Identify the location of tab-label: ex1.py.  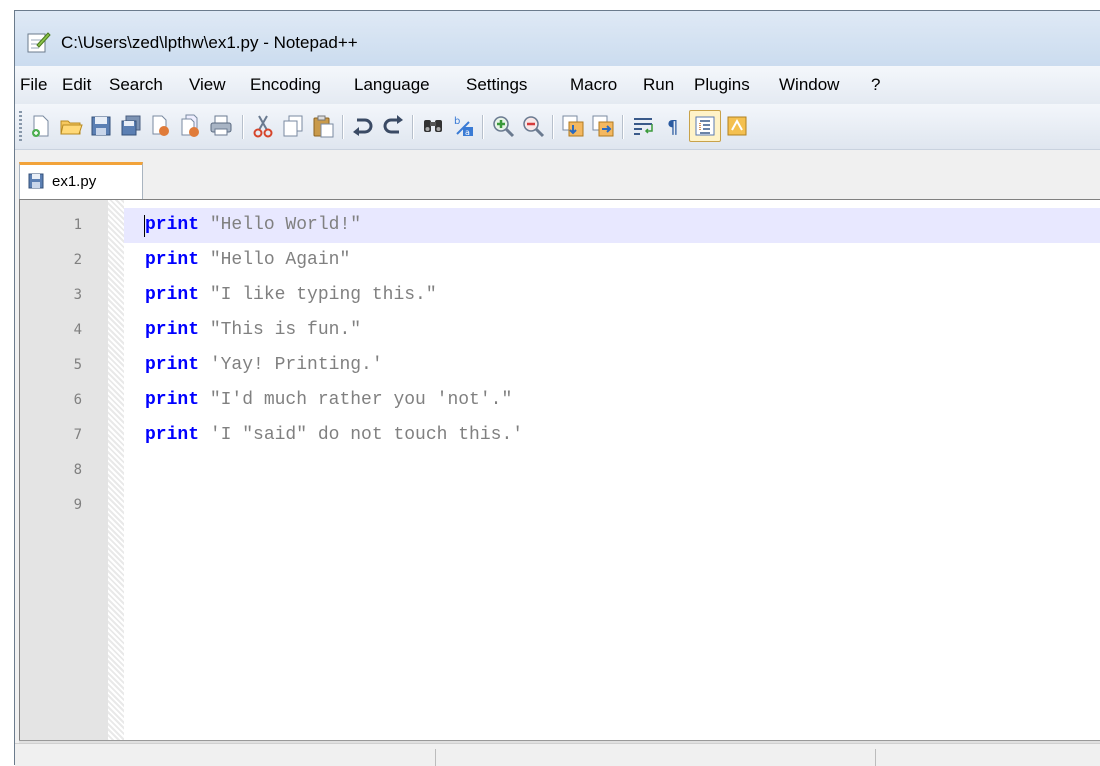
(74, 181).